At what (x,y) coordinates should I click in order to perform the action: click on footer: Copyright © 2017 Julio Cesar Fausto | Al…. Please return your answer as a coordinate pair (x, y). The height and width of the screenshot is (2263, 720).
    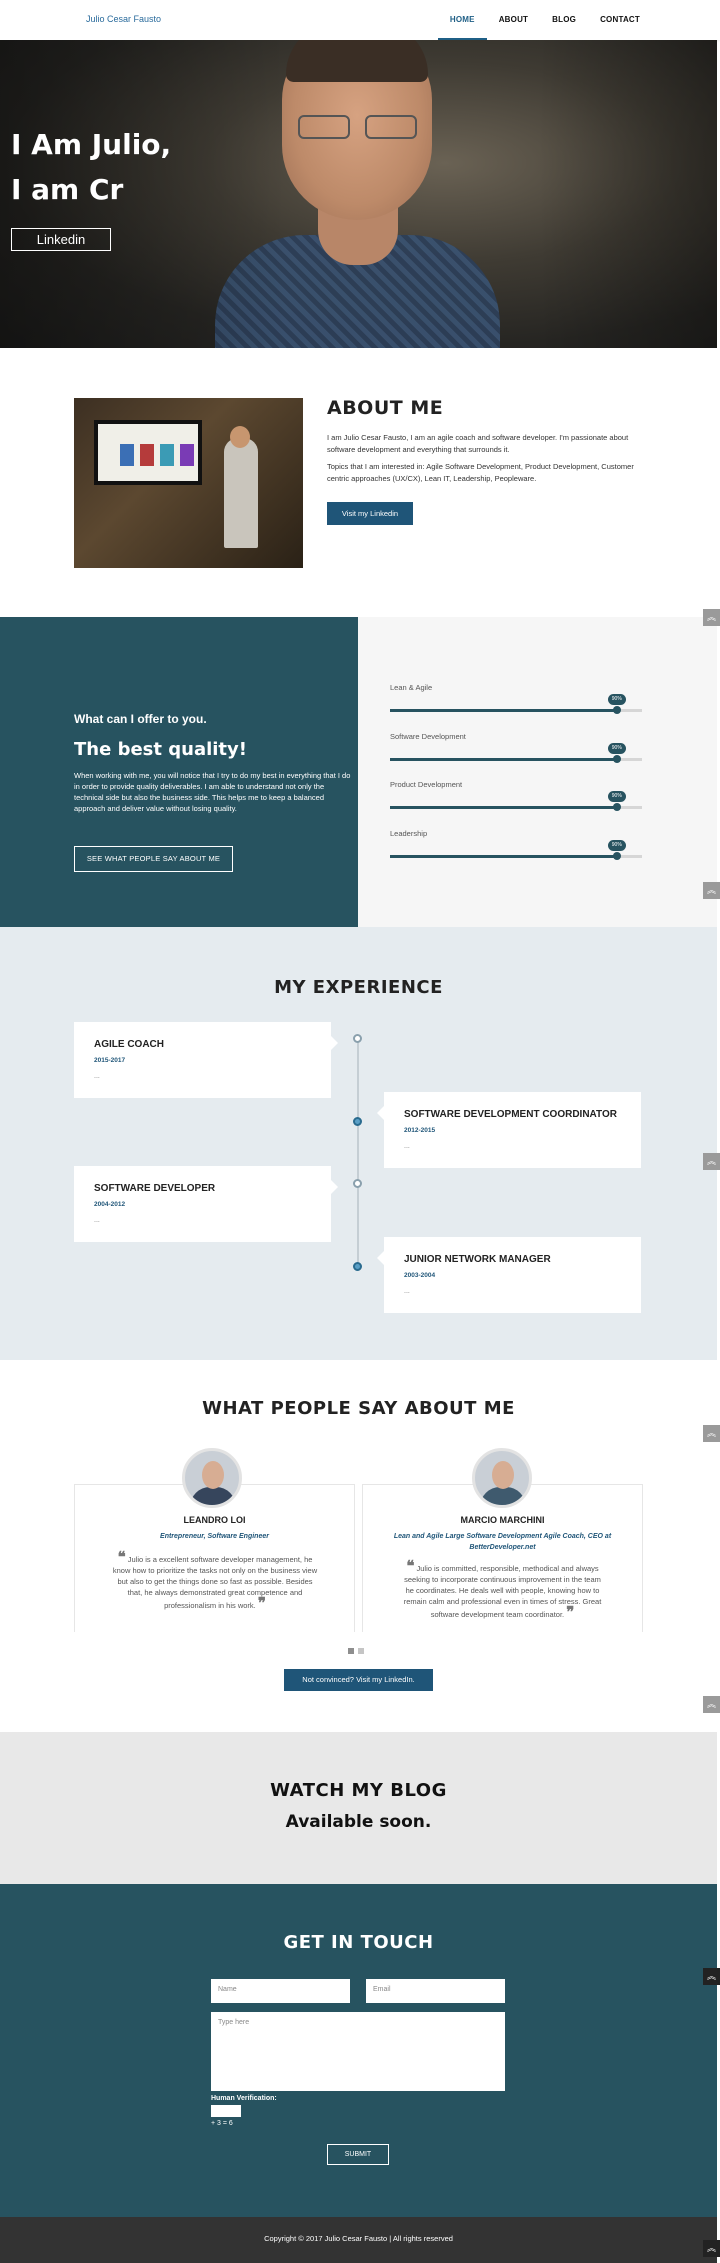
    Looking at the image, I should click on (358, 2240).